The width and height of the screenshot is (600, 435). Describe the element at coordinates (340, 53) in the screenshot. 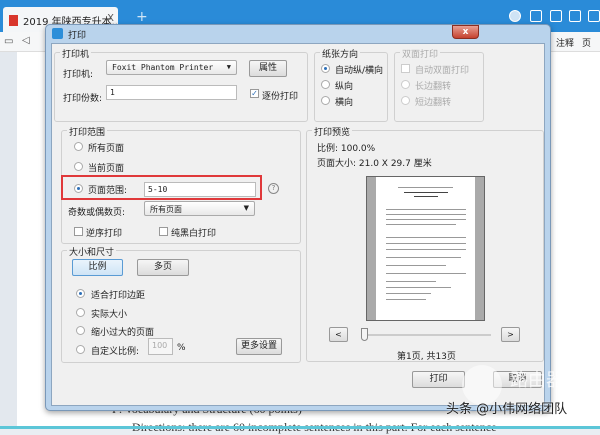

I see `orientation-legend: 纸张方向` at that location.